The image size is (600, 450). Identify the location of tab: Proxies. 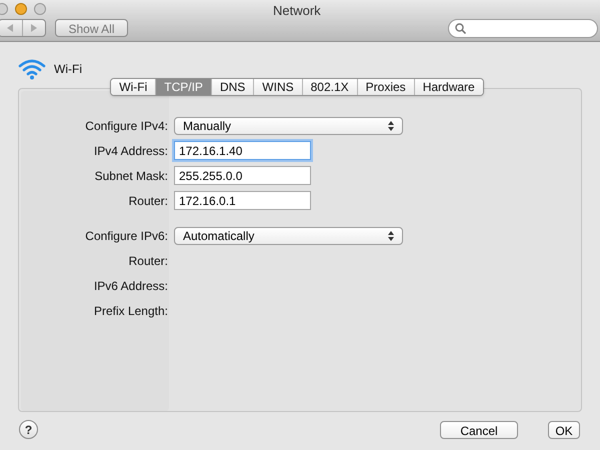
(385, 87).